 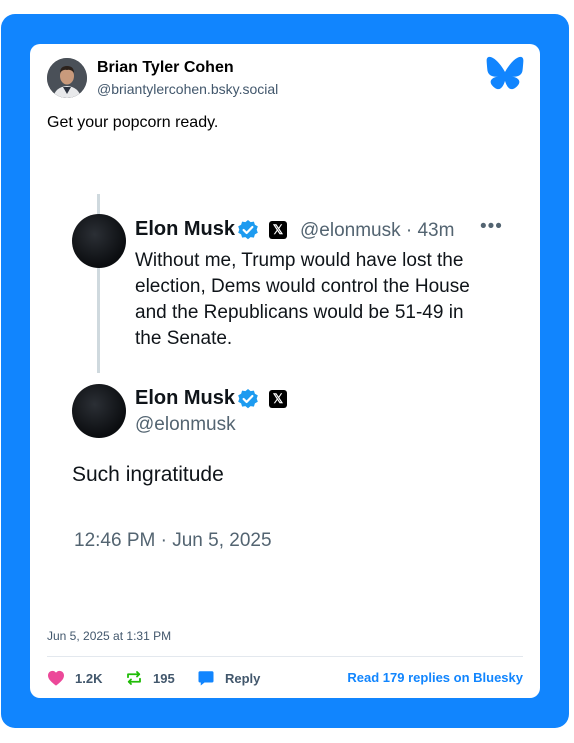 What do you see at coordinates (148, 474) in the screenshot?
I see `tweet-text: Such ingratitude` at bounding box center [148, 474].